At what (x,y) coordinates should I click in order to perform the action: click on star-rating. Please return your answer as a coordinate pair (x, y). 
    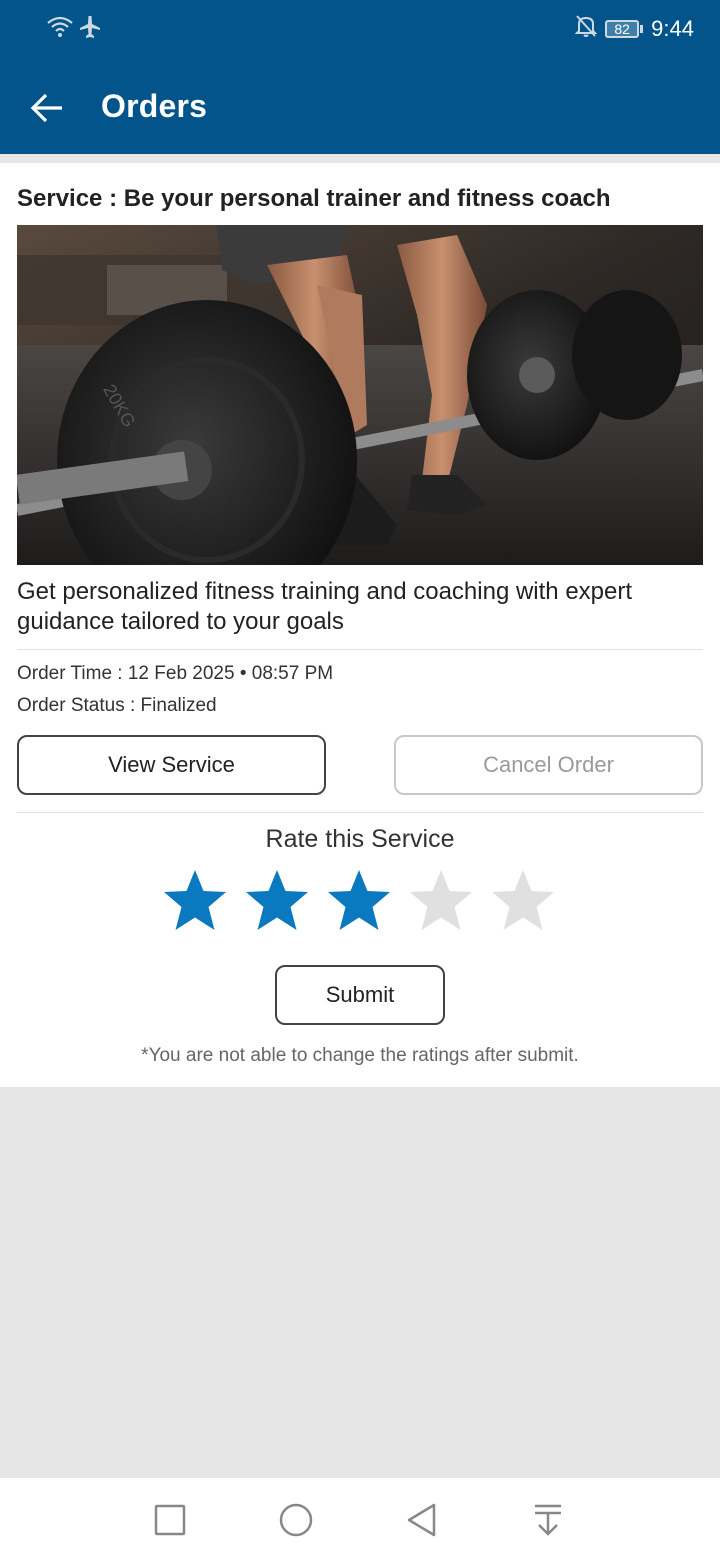
    Looking at the image, I should click on (359, 902).